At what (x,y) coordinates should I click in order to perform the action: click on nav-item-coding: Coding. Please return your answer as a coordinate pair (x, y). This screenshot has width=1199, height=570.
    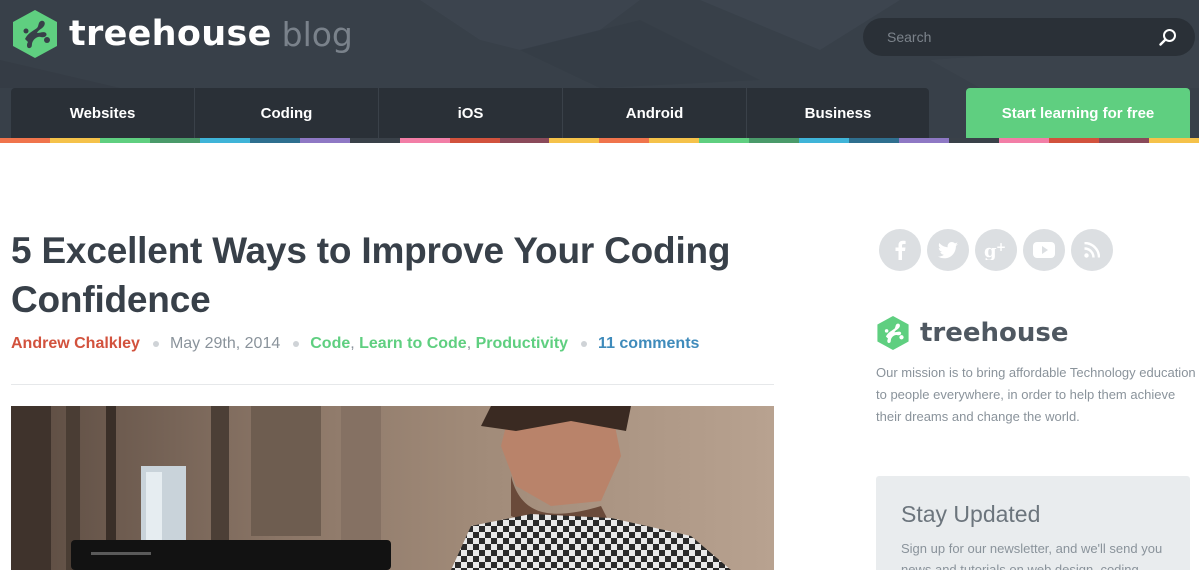
    Looking at the image, I should click on (287, 113).